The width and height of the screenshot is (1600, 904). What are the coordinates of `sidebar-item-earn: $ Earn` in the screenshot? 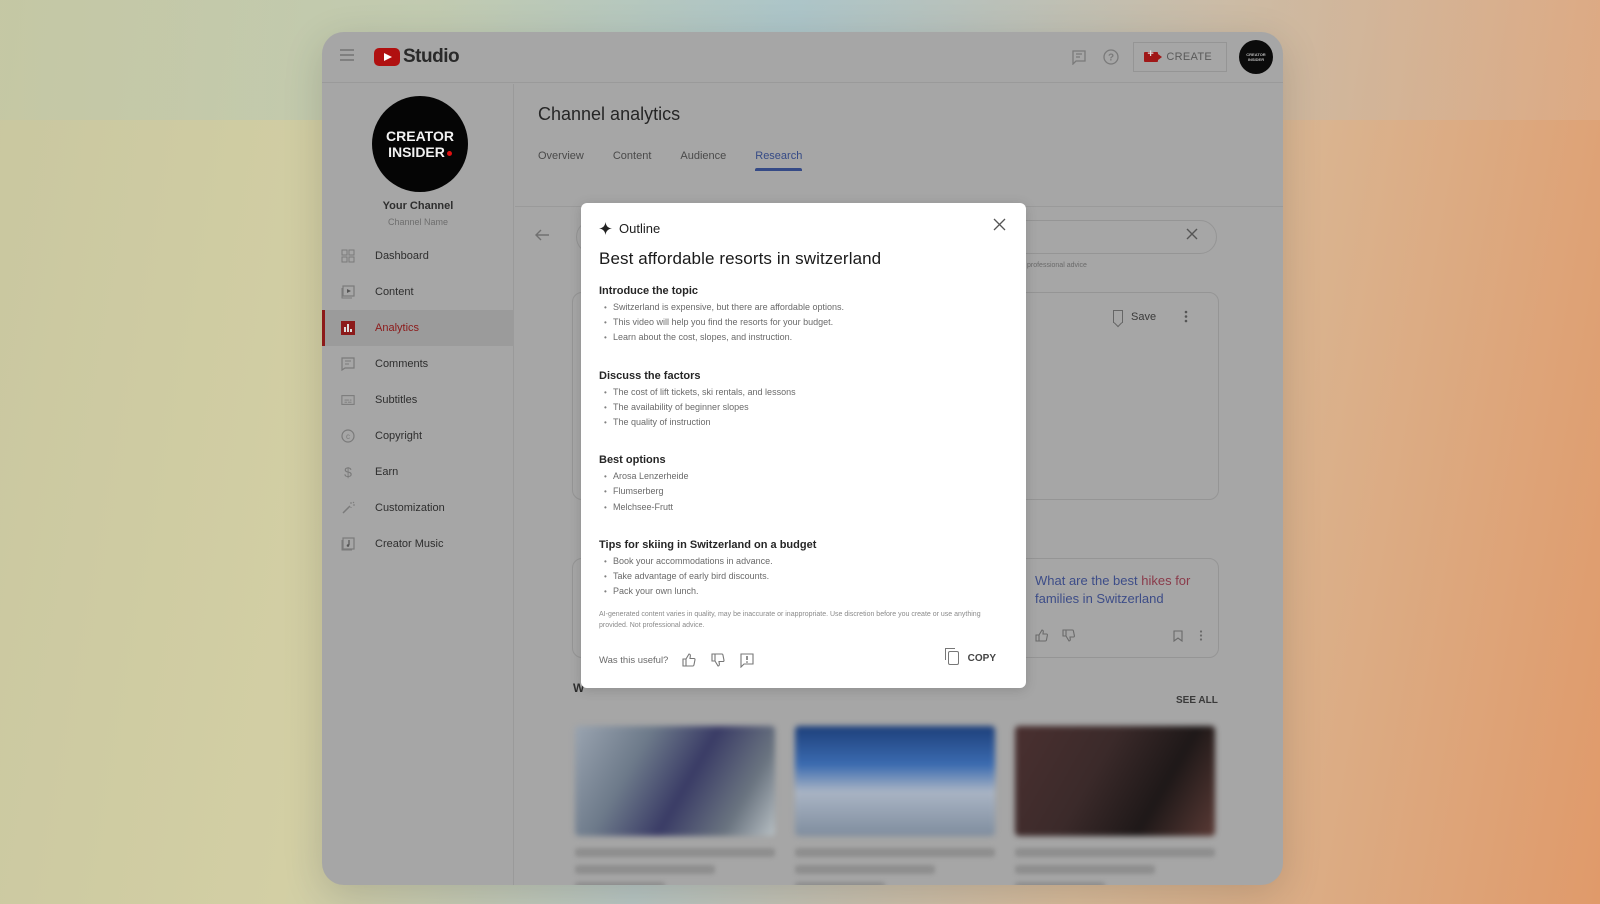 It's located at (418, 472).